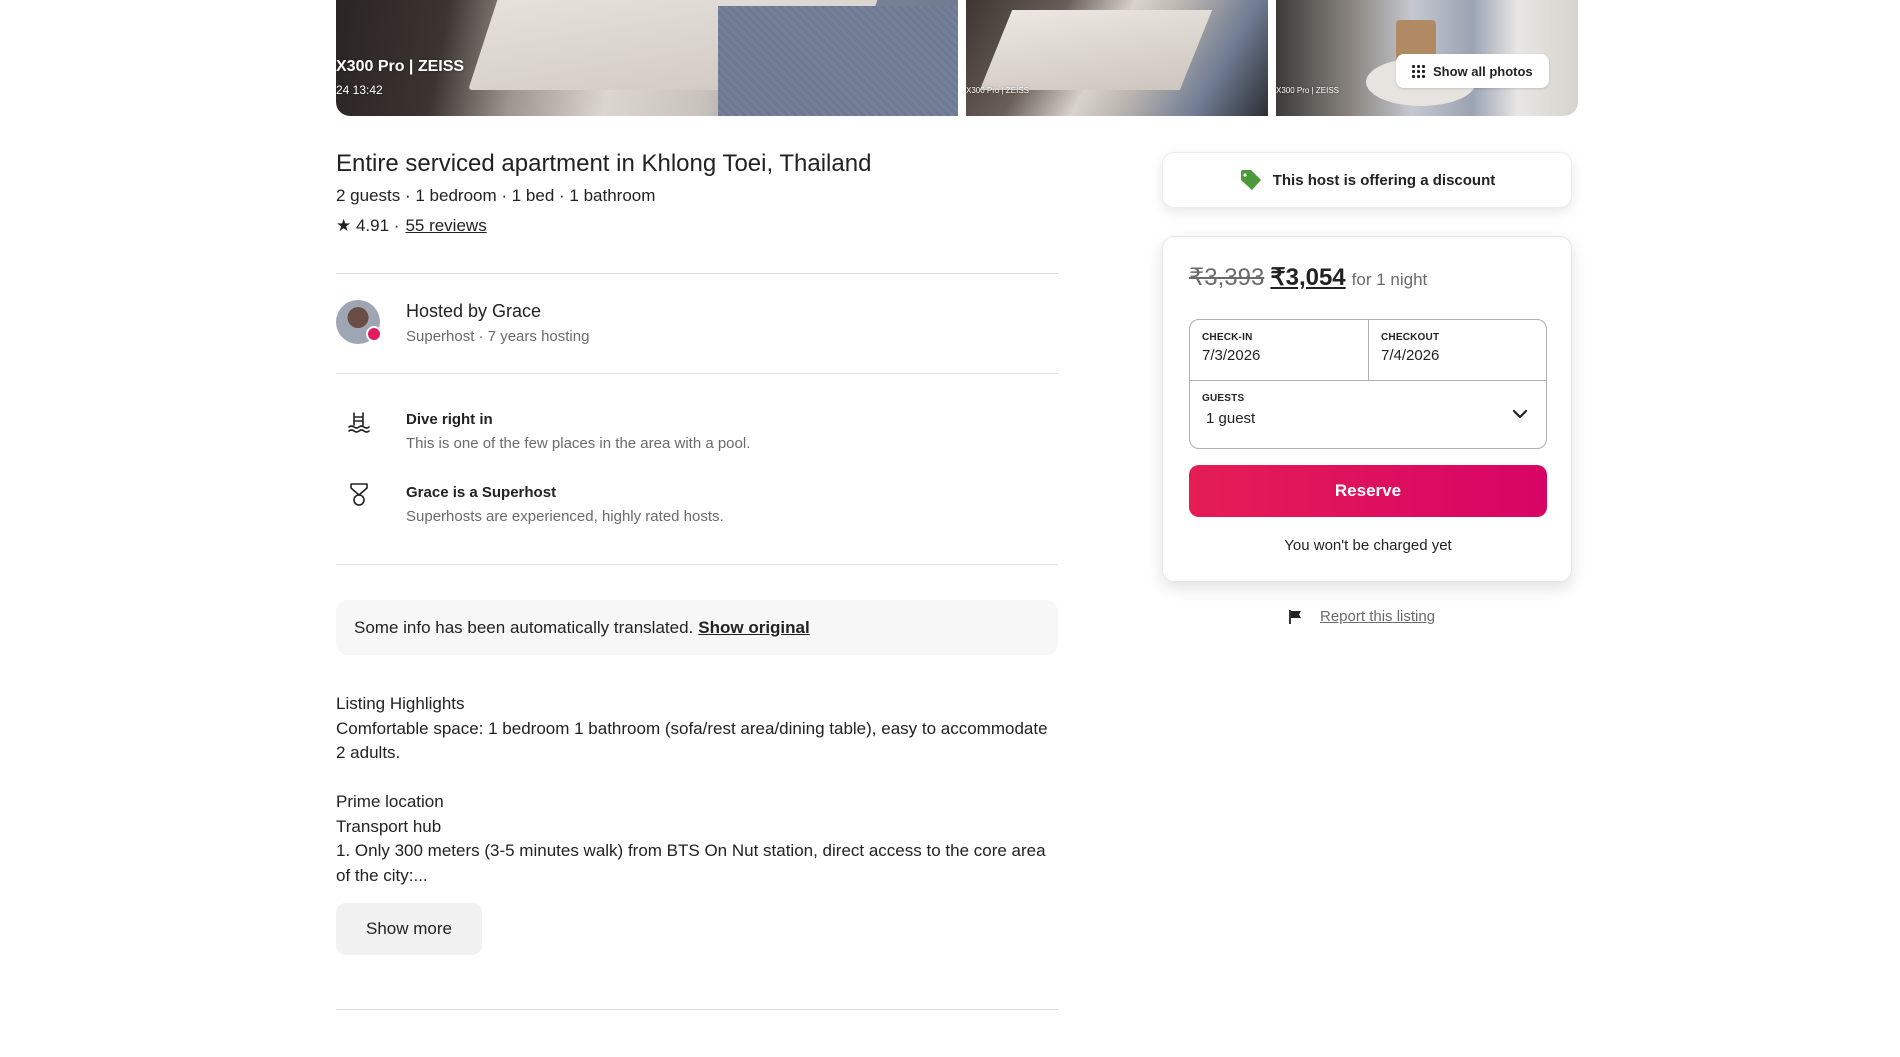 Image resolution: width=1900 pixels, height=1057 pixels. I want to click on checkout-value: 7/4/2026, so click(1410, 355).